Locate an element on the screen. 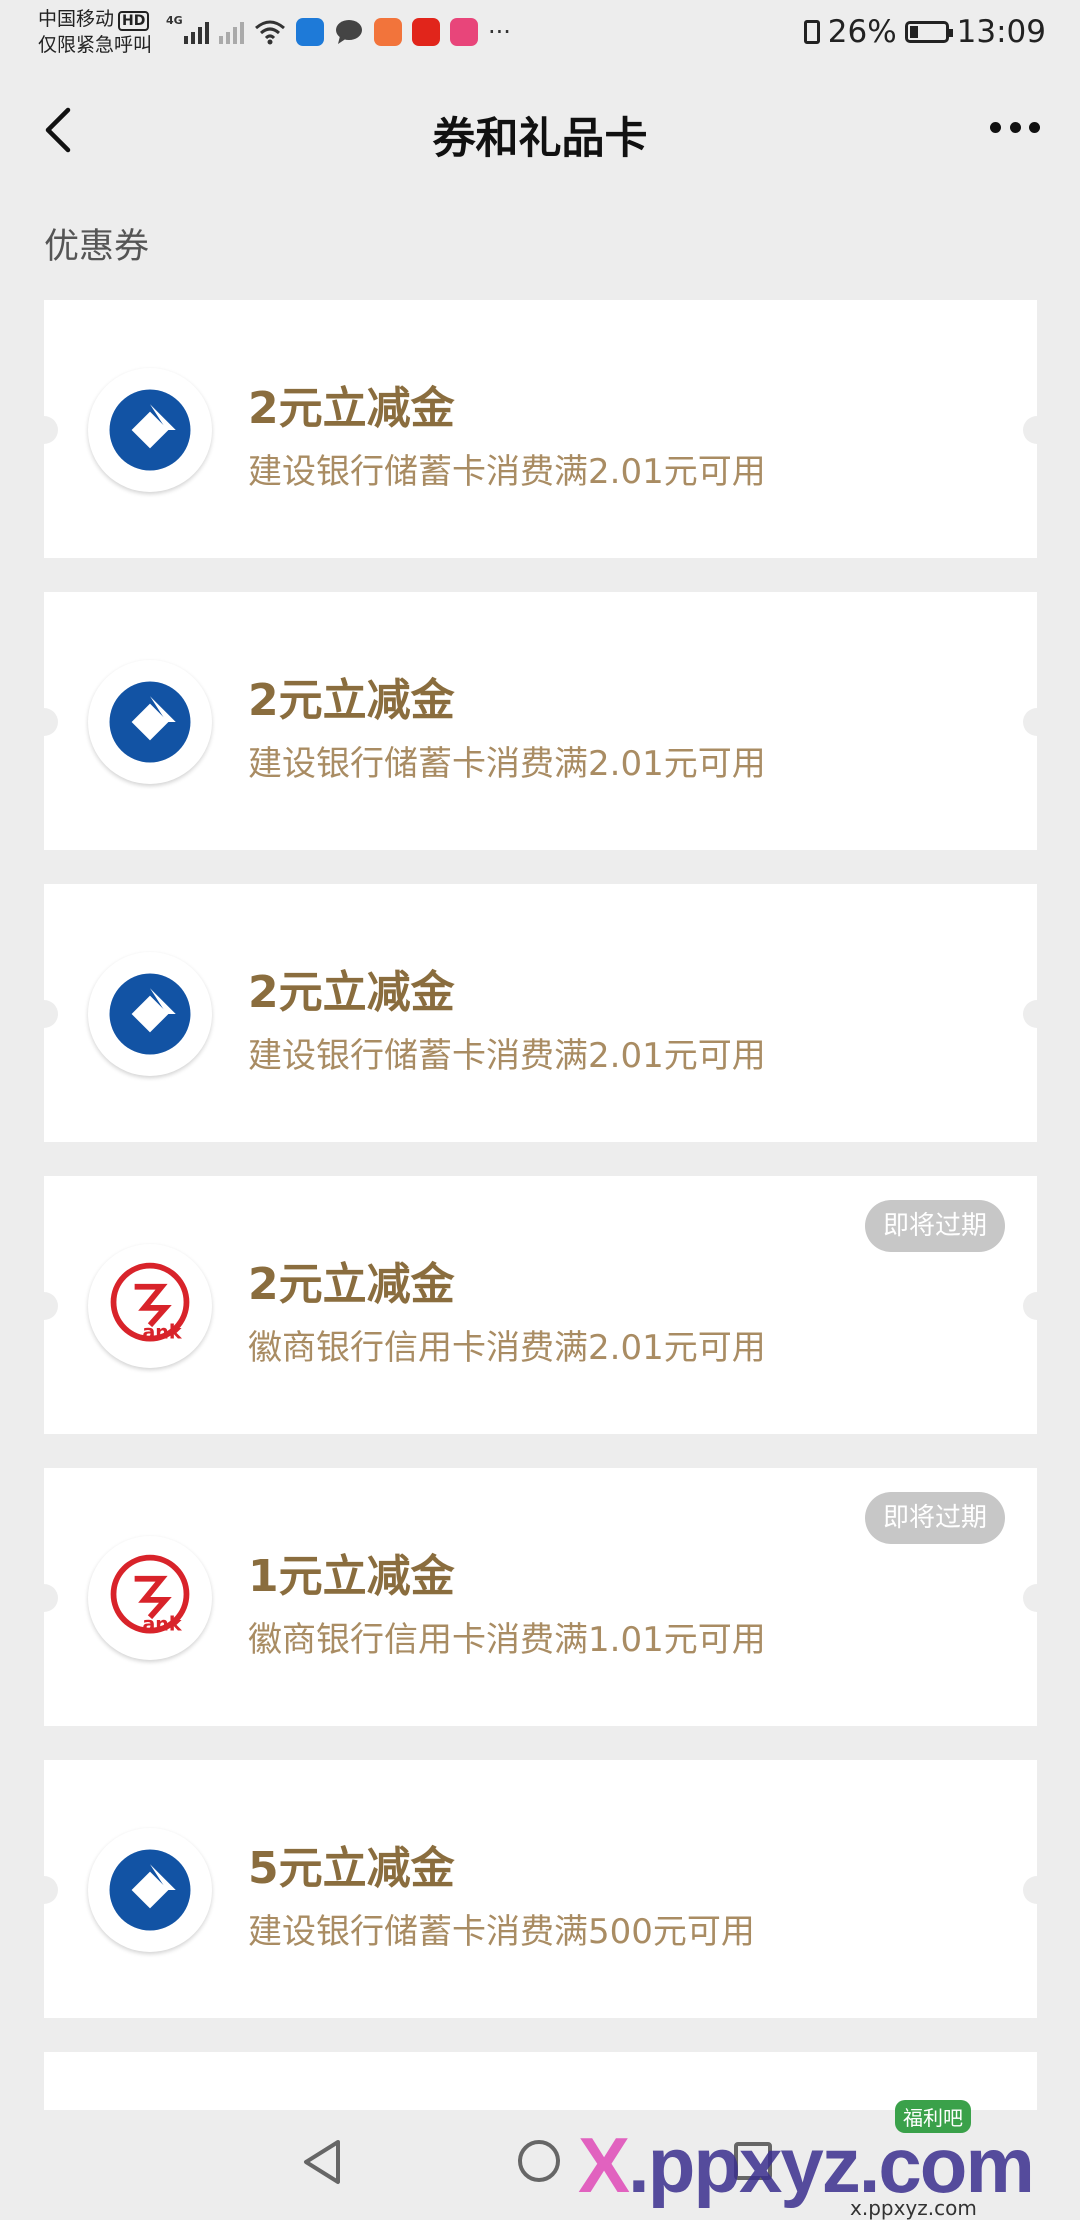 This screenshot has width=1080, height=2220. status-bar: 中国移动 HD 仅限紧急呼叫 4G ··· 26% 13:09 is located at coordinates (540, 34).